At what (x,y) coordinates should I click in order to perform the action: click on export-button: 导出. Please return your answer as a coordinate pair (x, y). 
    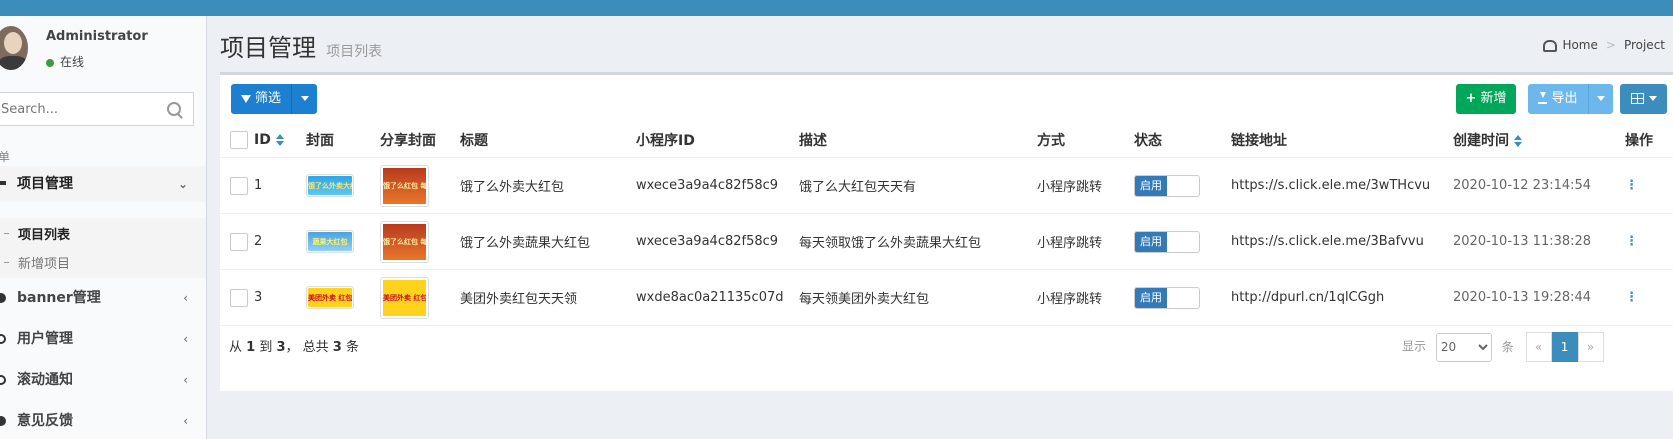
    Looking at the image, I should click on (1558, 99).